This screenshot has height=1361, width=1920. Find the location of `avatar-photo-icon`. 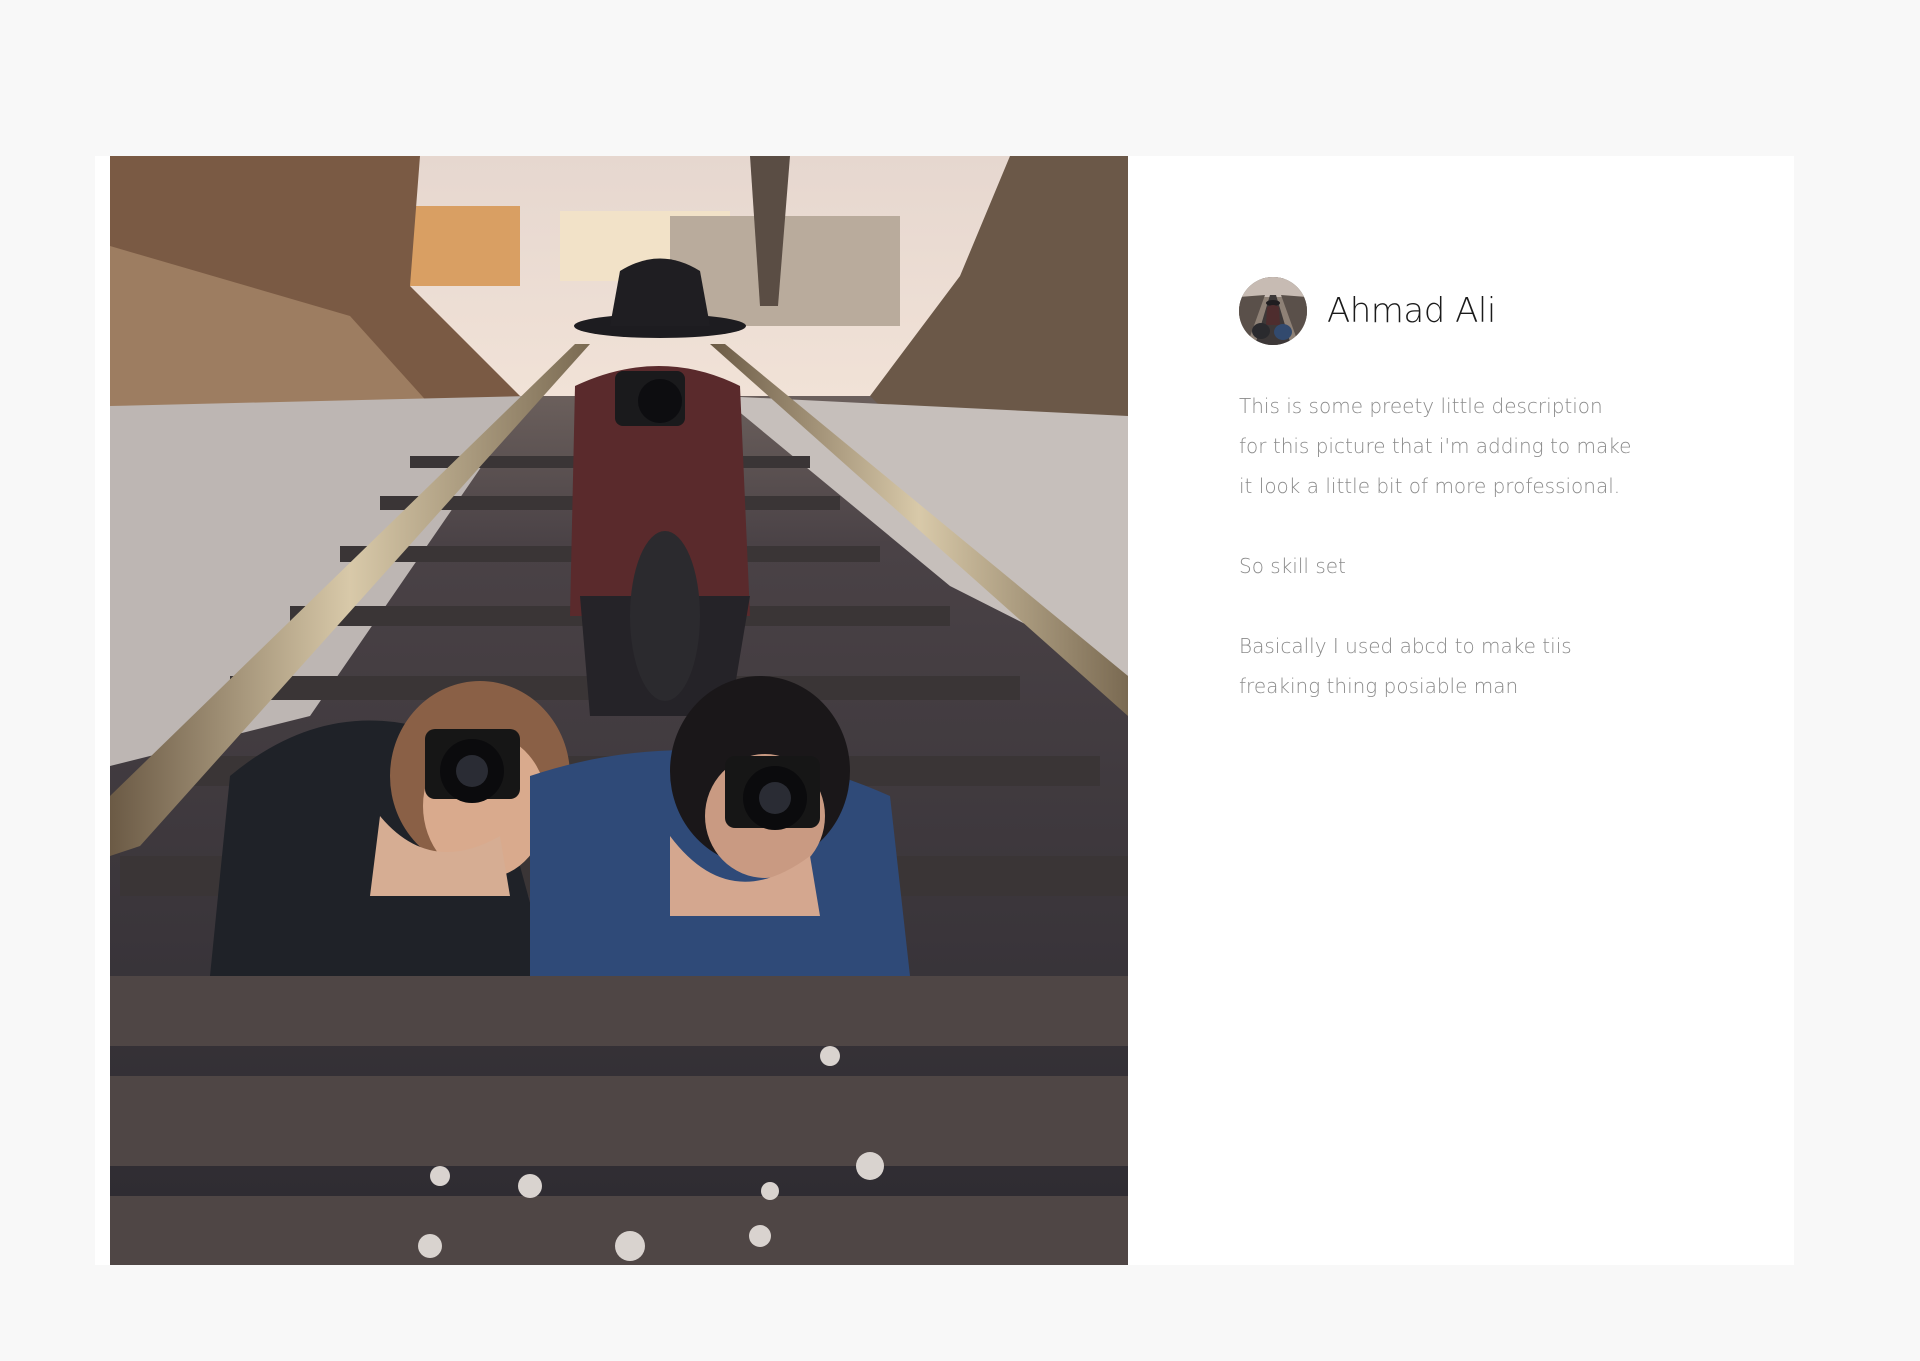

avatar-photo-icon is located at coordinates (1273, 311).